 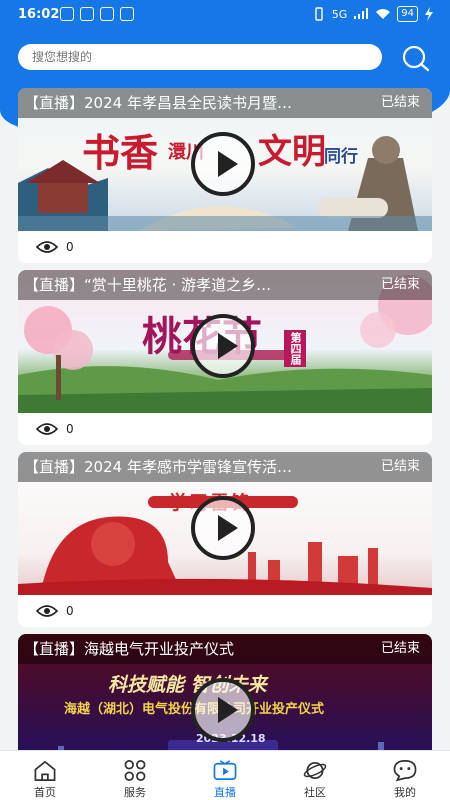 I want to click on wifi-icon, so click(x=383, y=14).